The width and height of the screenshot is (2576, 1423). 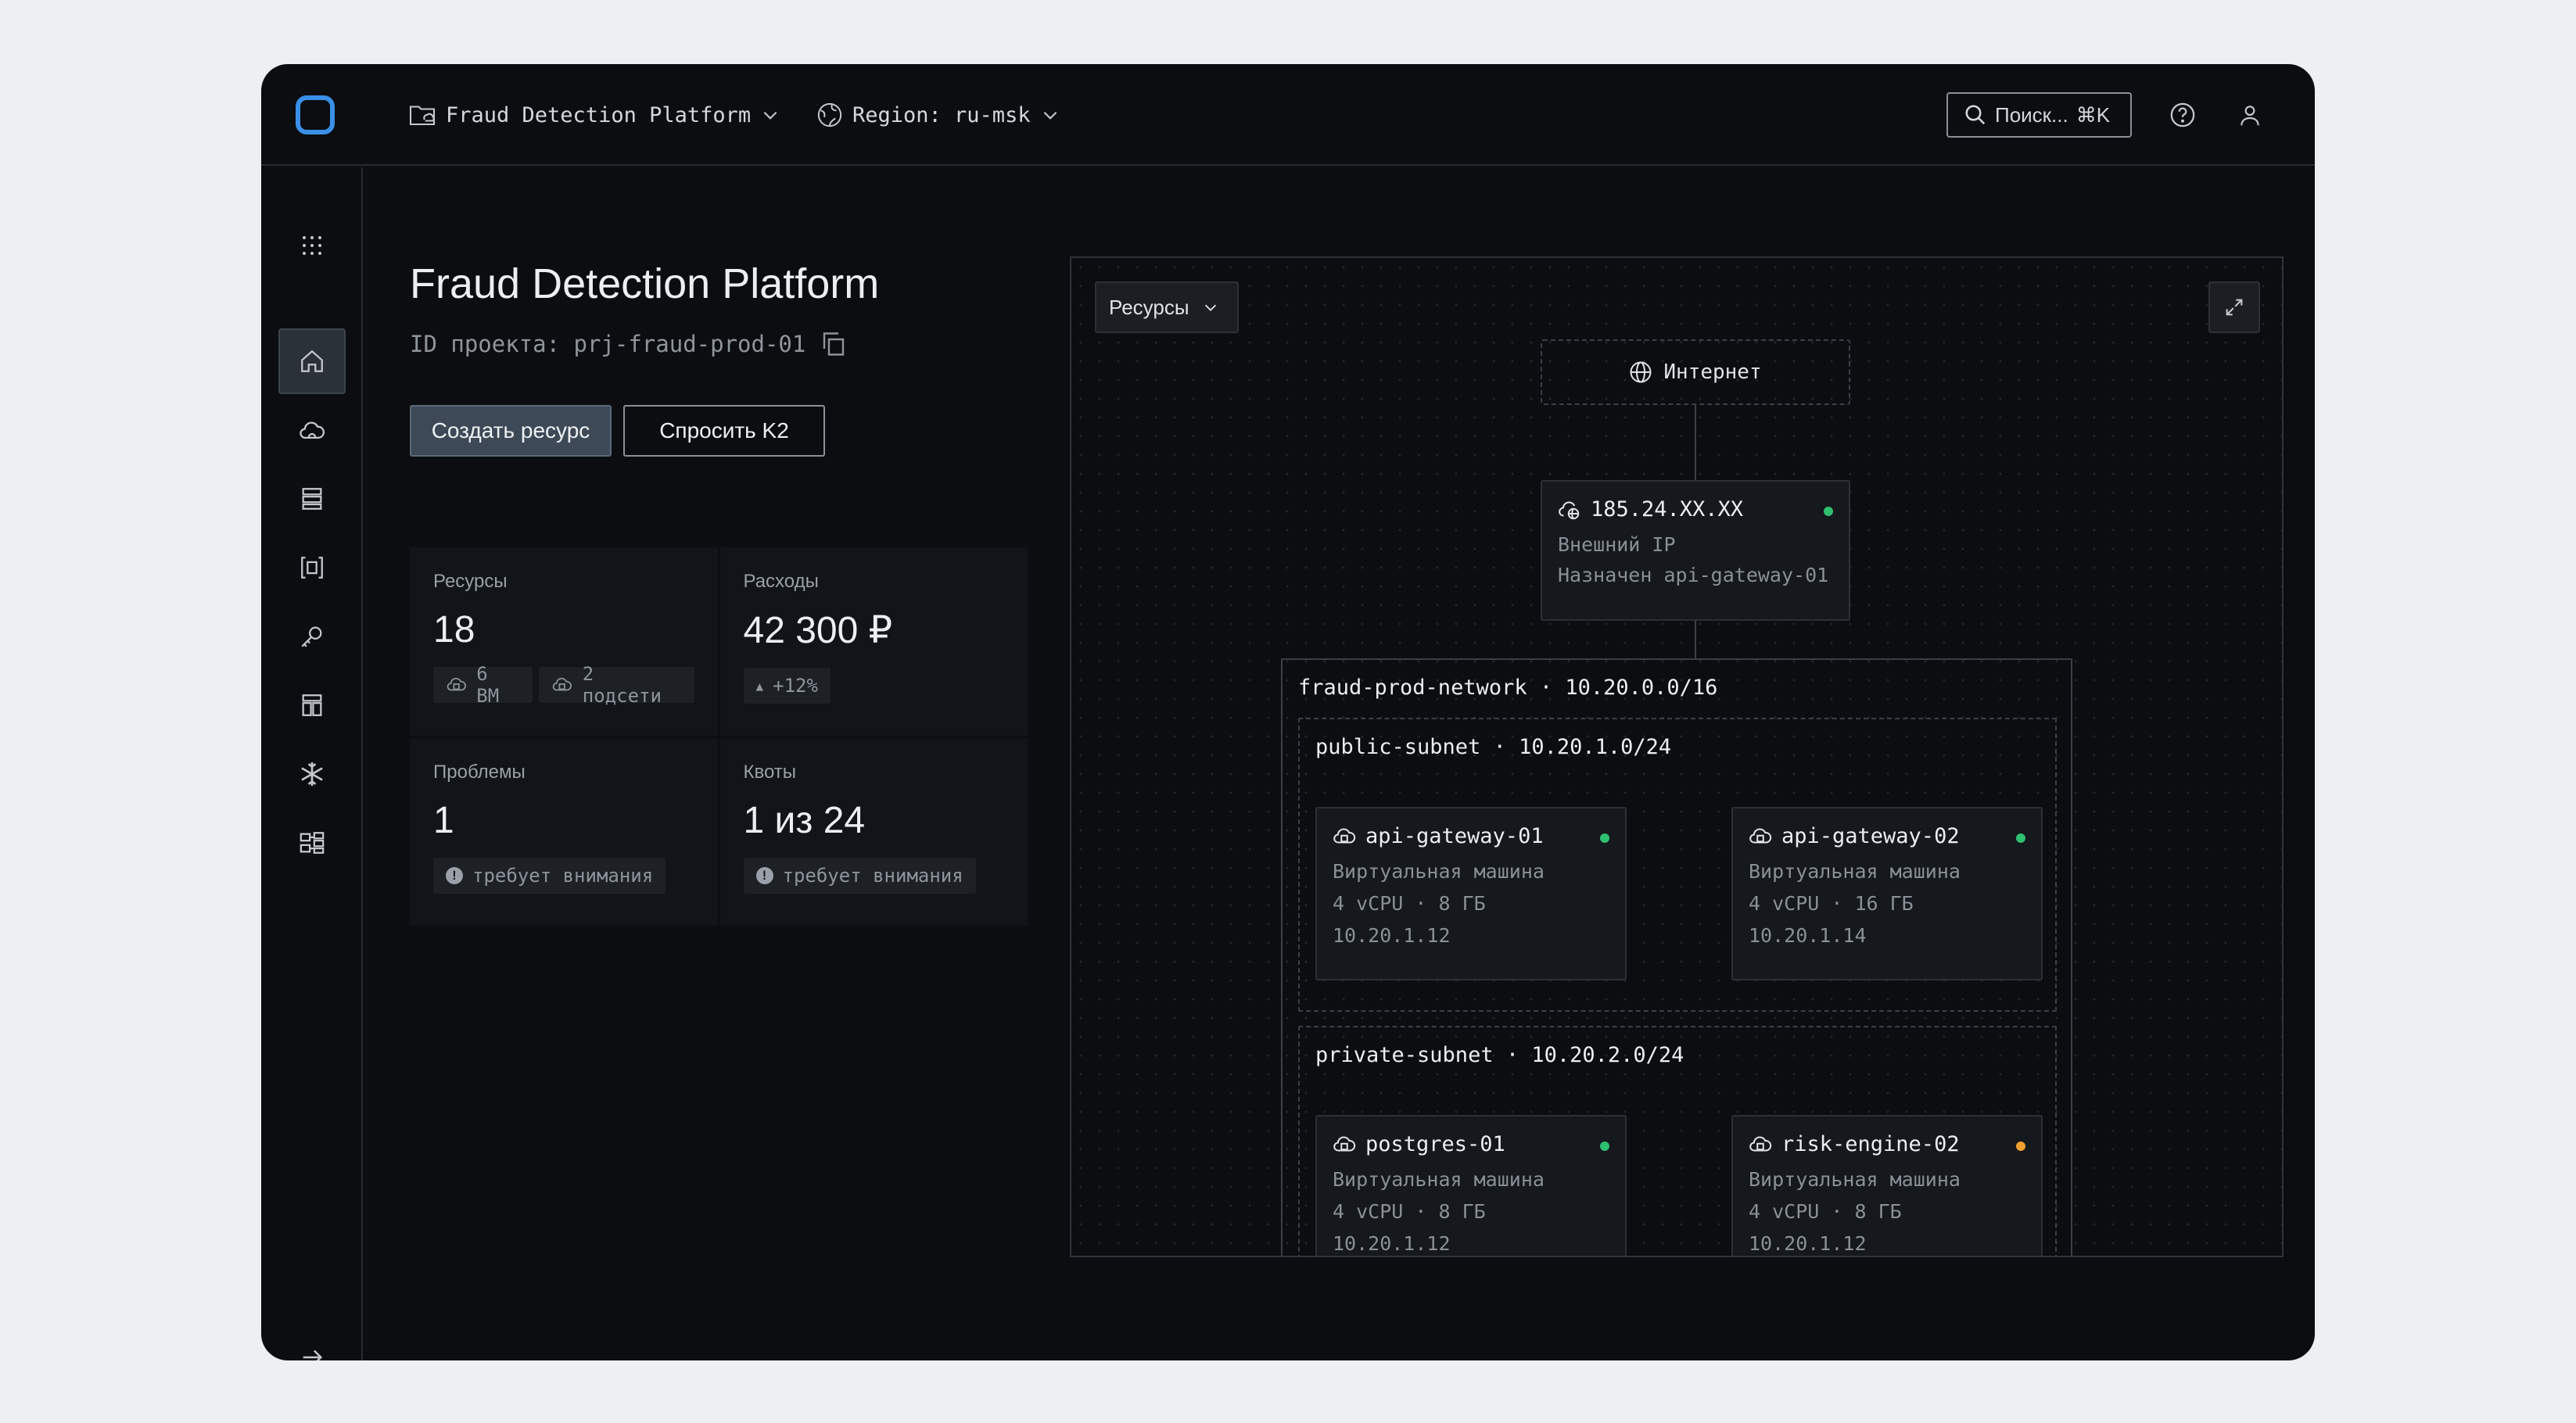 What do you see at coordinates (422, 116) in the screenshot?
I see `folder-cloud-icon` at bounding box center [422, 116].